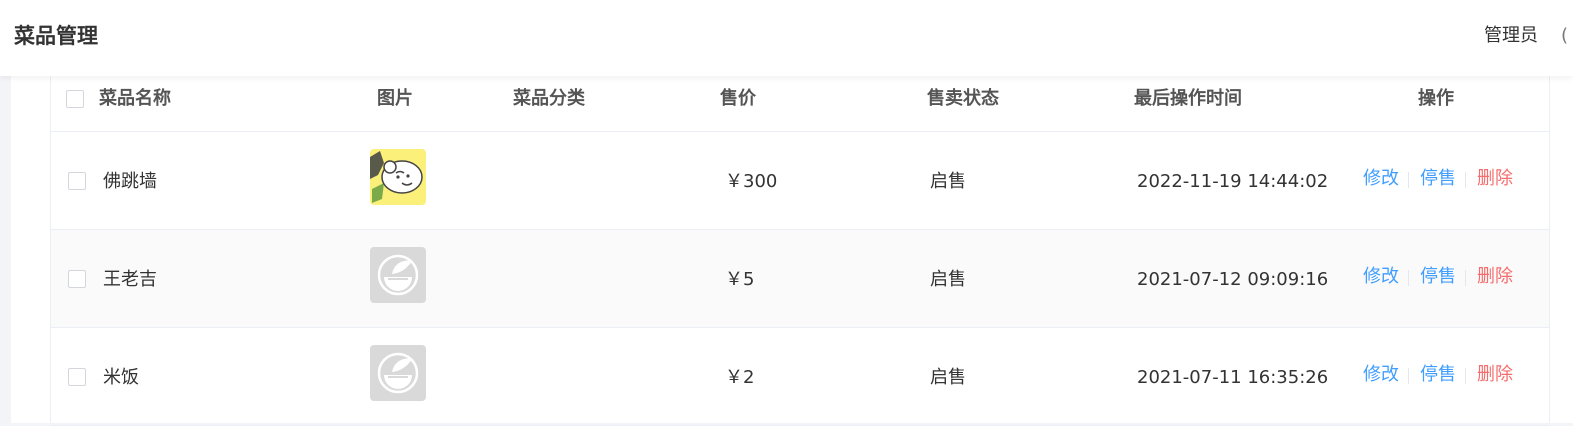  What do you see at coordinates (130, 279) in the screenshot?
I see `dish-name: 王老吉` at bounding box center [130, 279].